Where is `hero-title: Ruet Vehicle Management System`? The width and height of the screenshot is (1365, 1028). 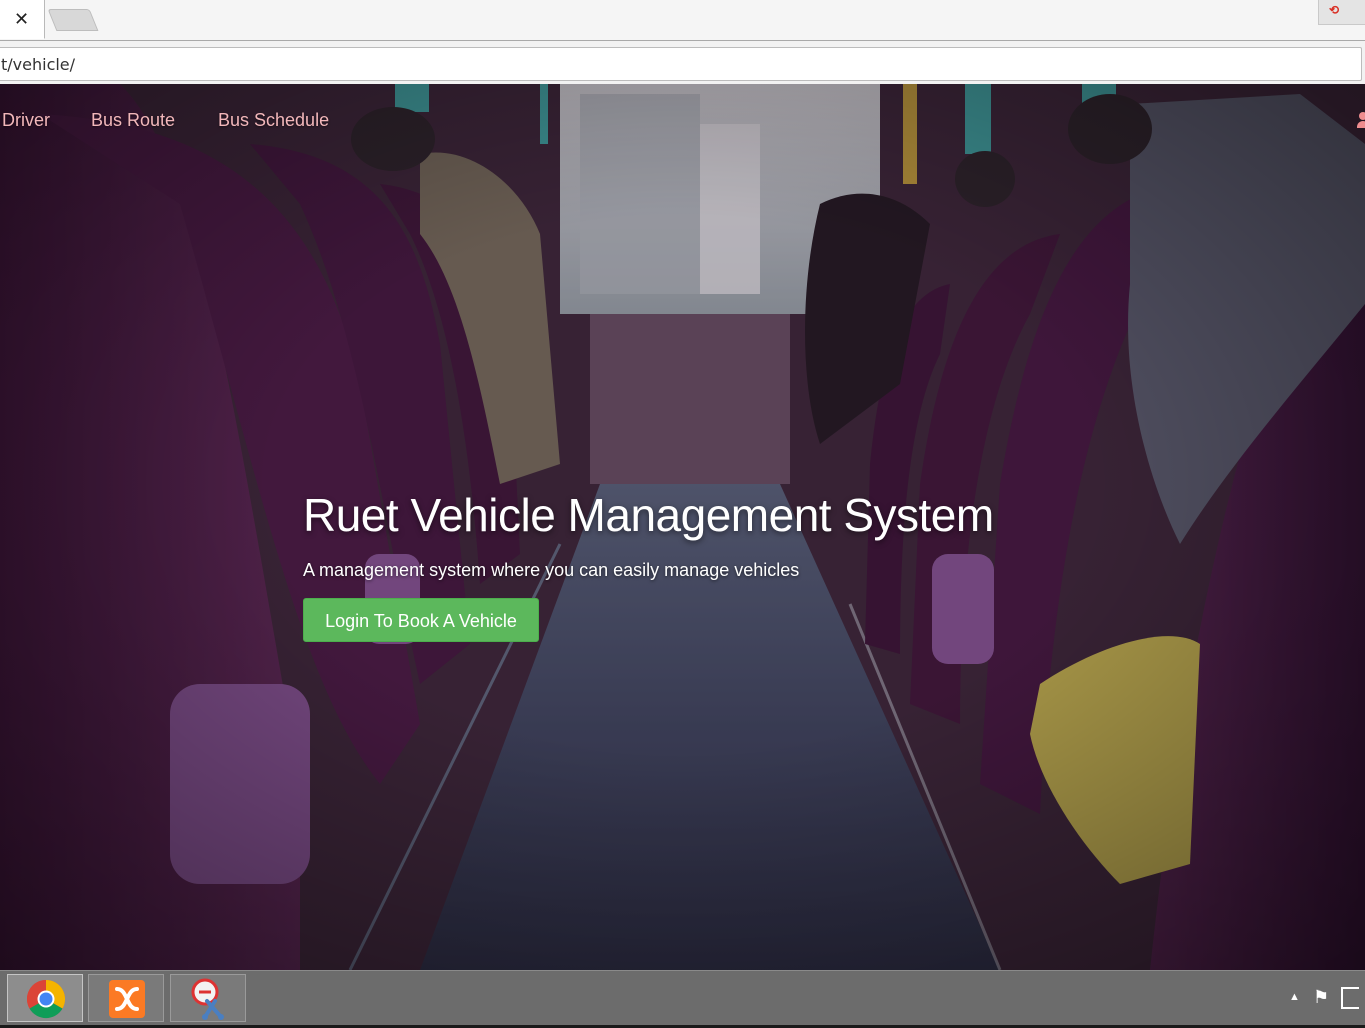 hero-title: Ruet Vehicle Management System is located at coordinates (648, 515).